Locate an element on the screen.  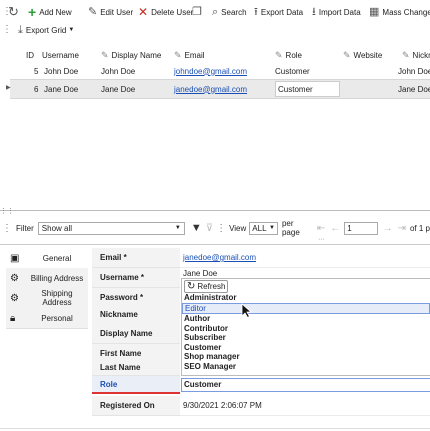
copy-icon: ❐ is located at coordinates (197, 11).